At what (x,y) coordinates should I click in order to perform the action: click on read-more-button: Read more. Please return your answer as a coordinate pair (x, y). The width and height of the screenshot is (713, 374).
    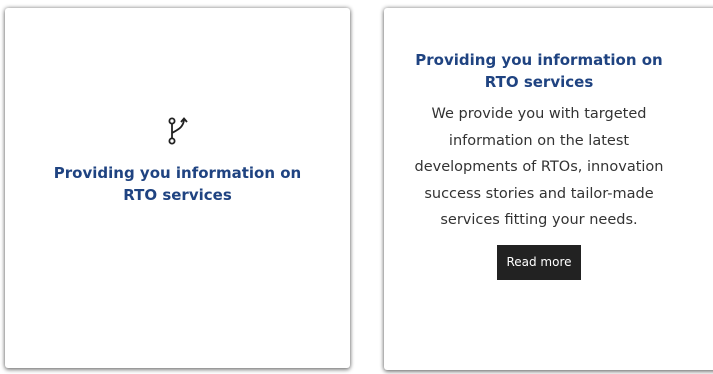
    Looking at the image, I should click on (539, 262).